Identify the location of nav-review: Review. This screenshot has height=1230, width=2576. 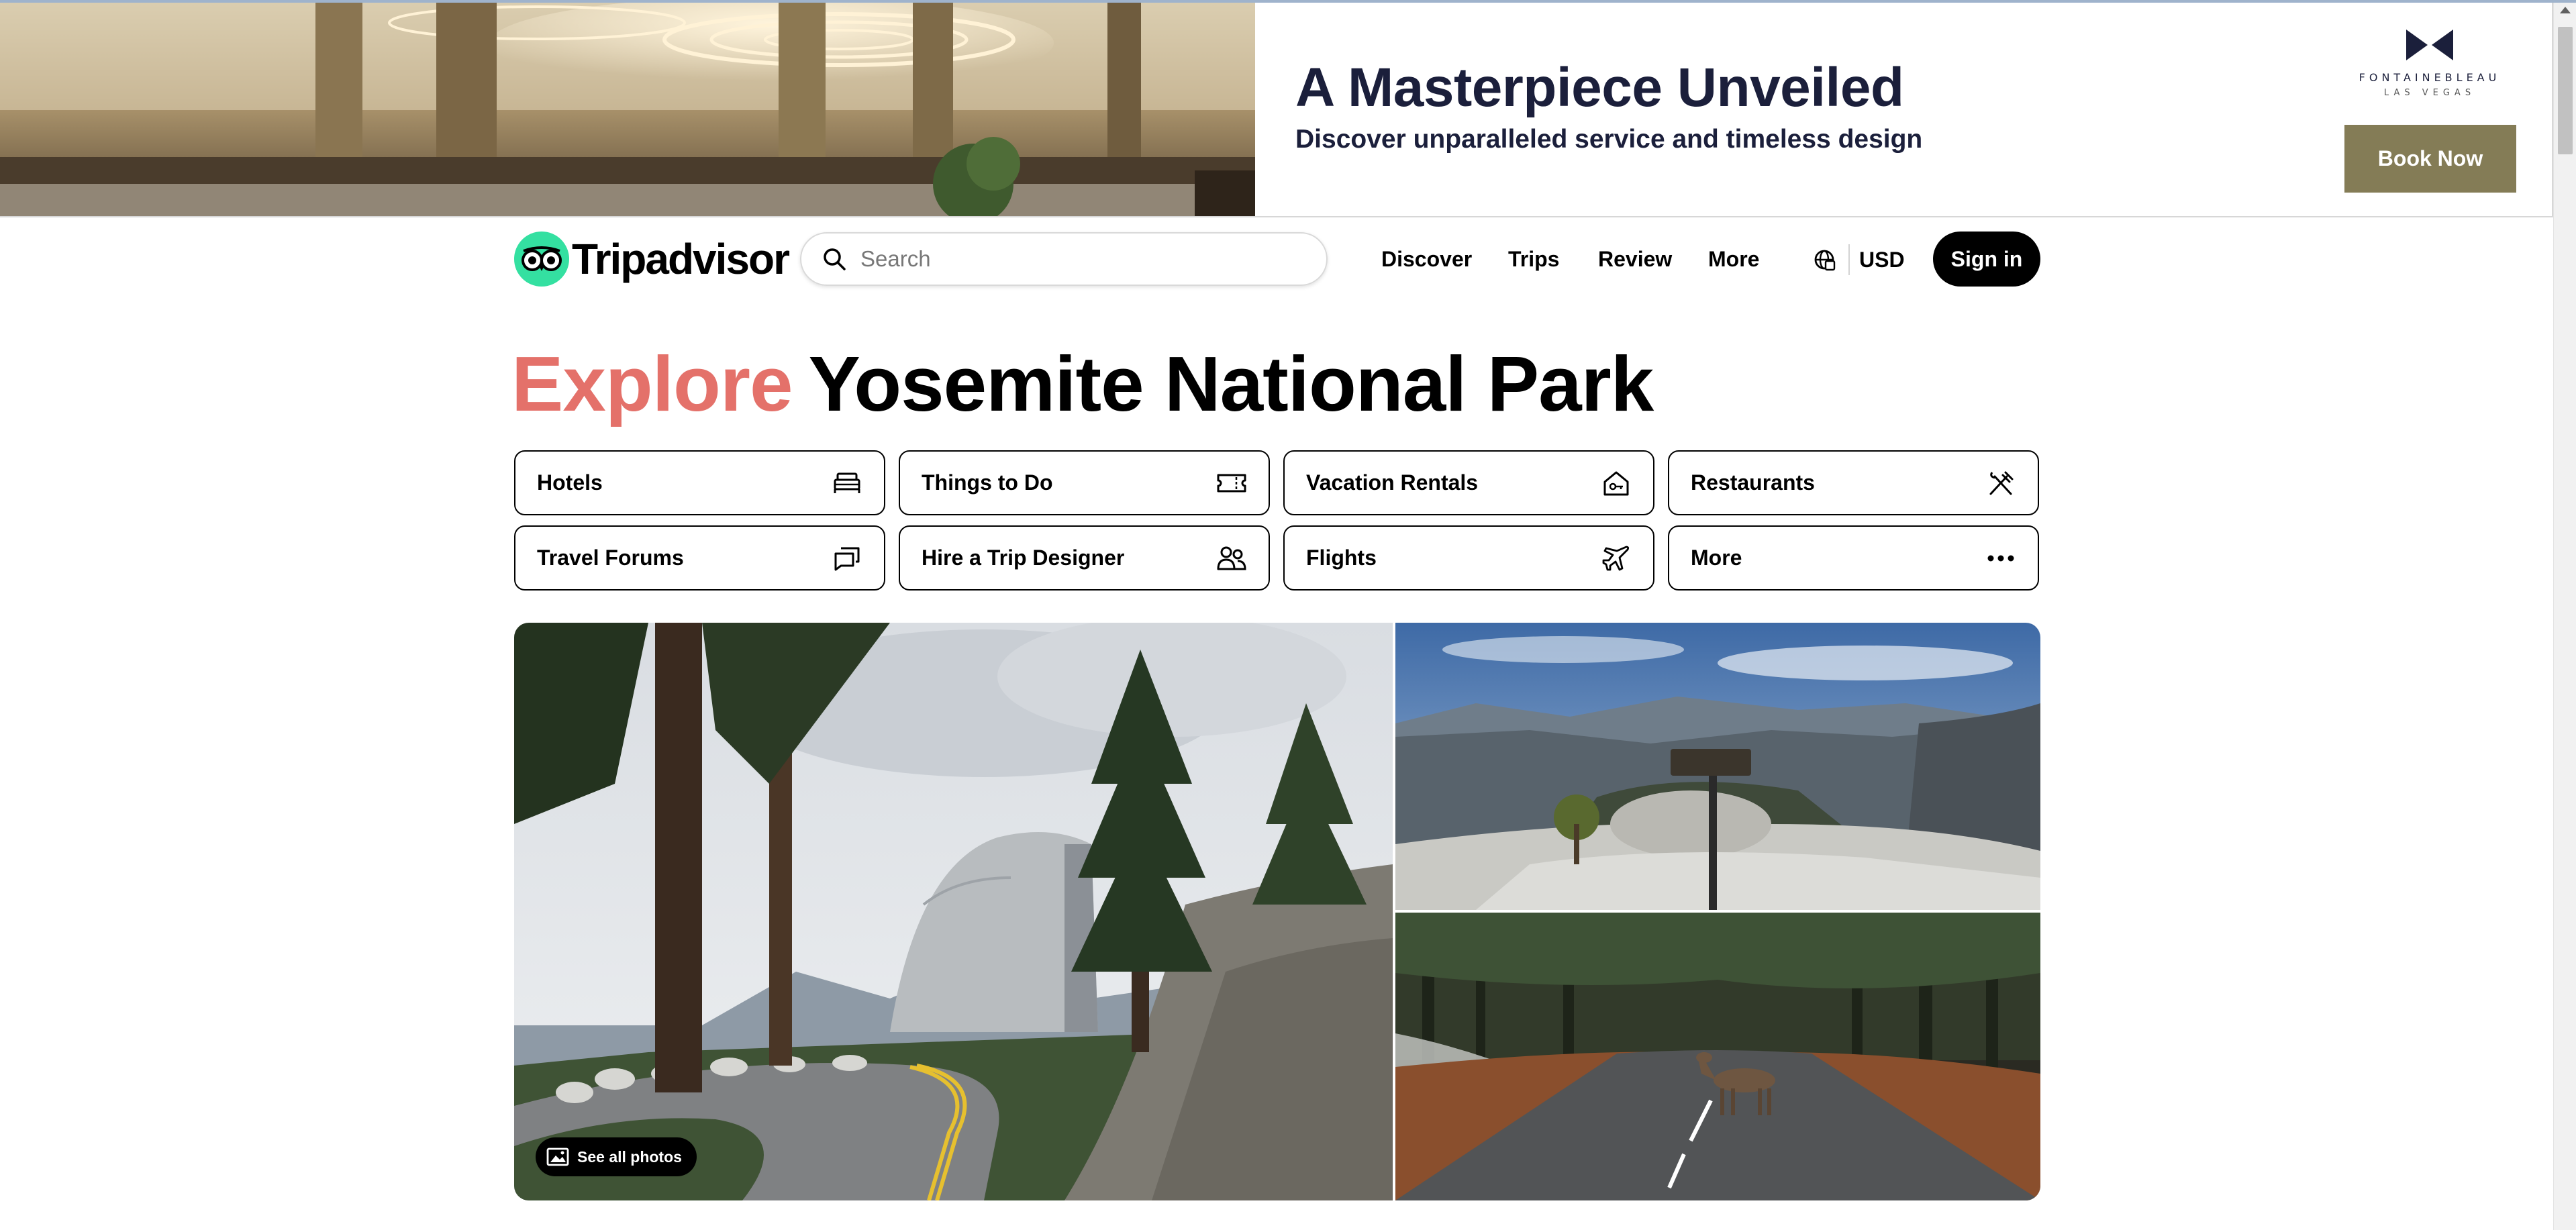
(1635, 259).